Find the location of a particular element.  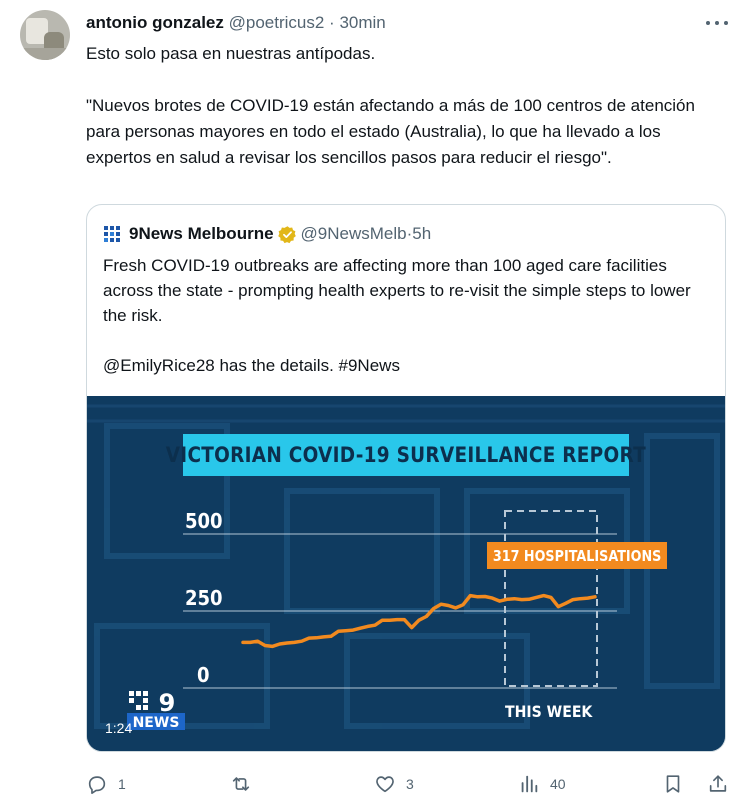

like-button: 3 is located at coordinates (394, 784).